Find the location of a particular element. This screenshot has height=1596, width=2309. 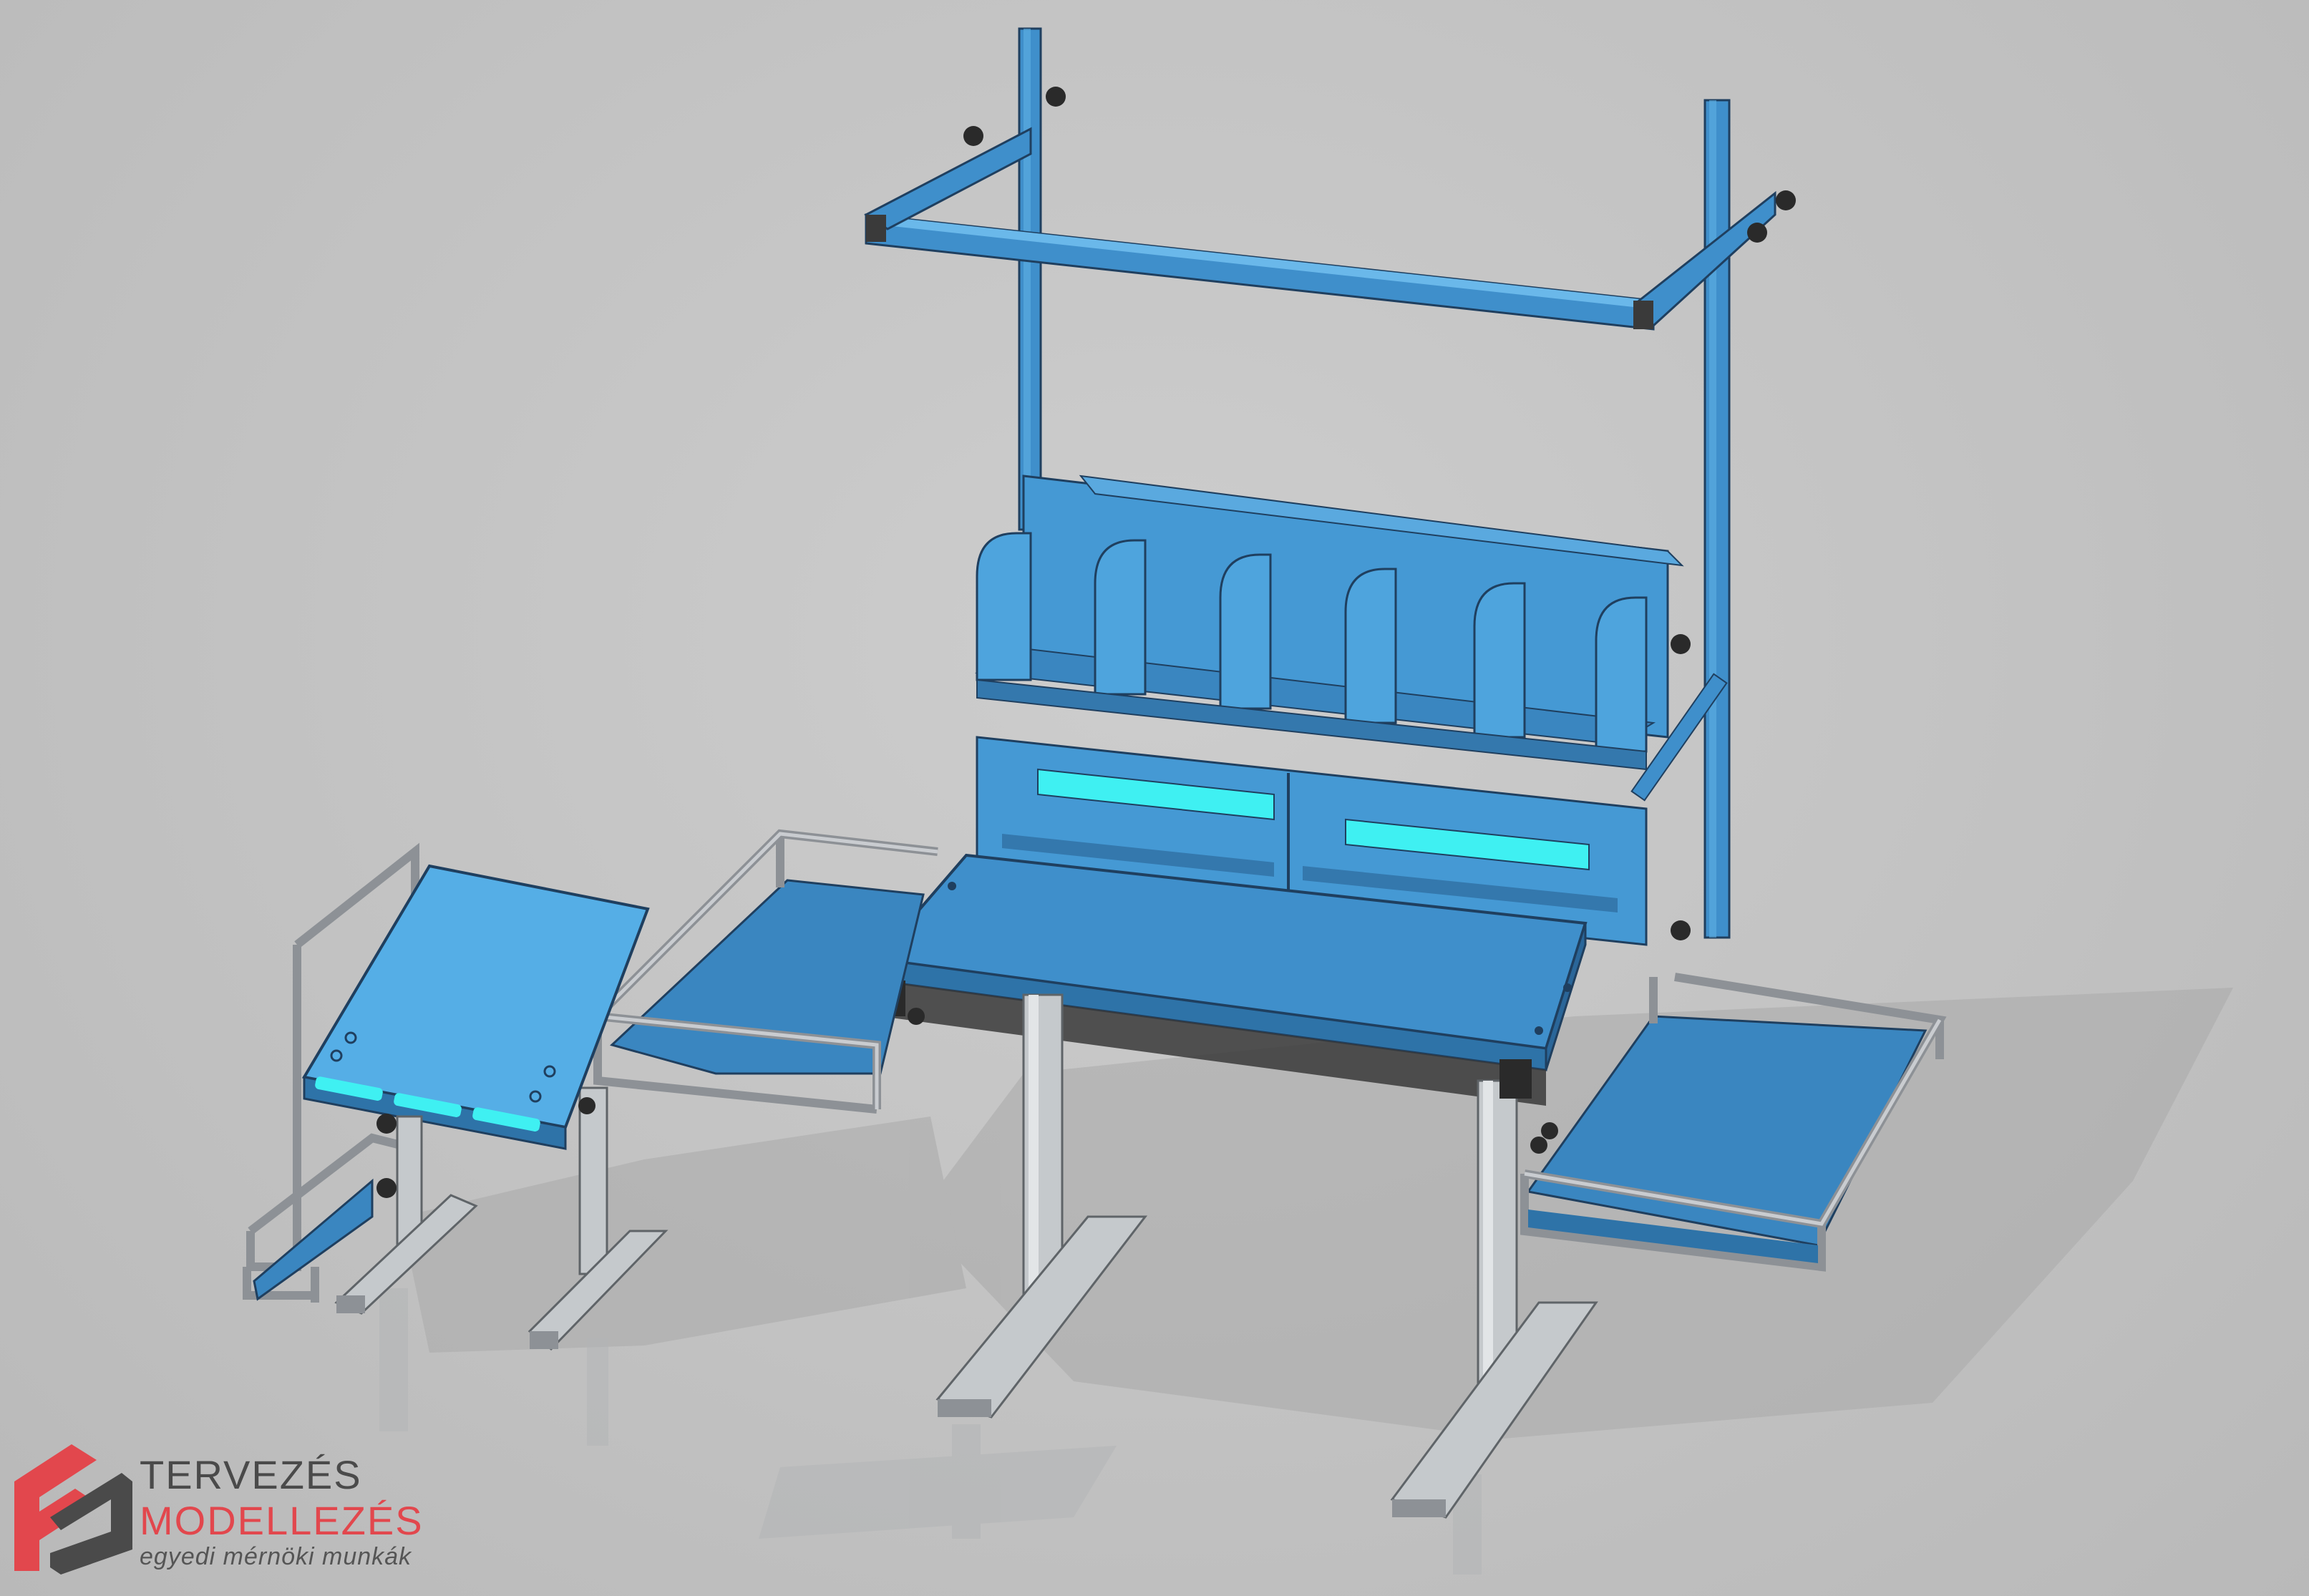

brand-name-line2: MODELLEZÉS is located at coordinates (282, 1520).